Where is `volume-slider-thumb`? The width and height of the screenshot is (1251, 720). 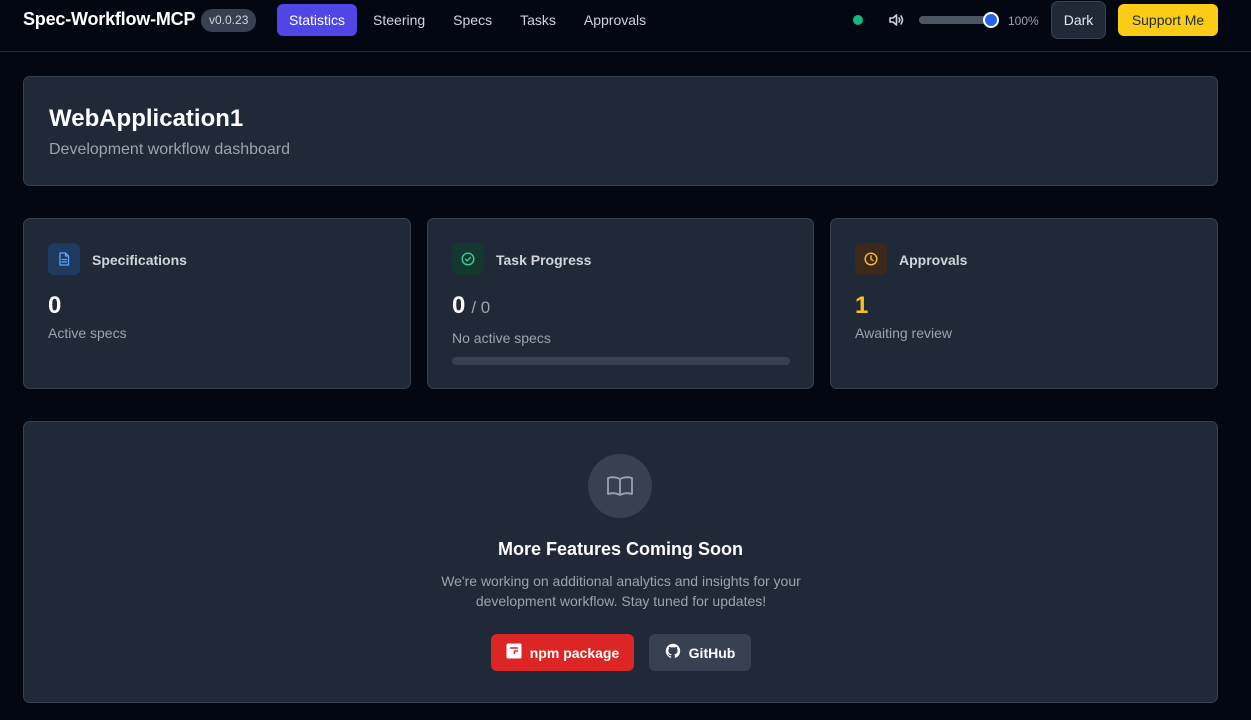
volume-slider-thumb is located at coordinates (991, 20).